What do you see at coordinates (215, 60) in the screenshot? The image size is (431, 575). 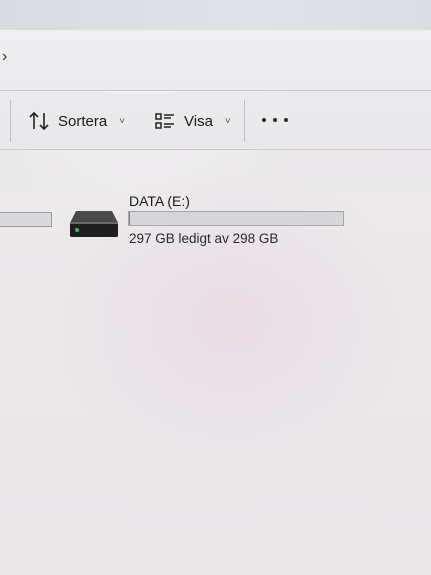 I see `address-bar-row` at bounding box center [215, 60].